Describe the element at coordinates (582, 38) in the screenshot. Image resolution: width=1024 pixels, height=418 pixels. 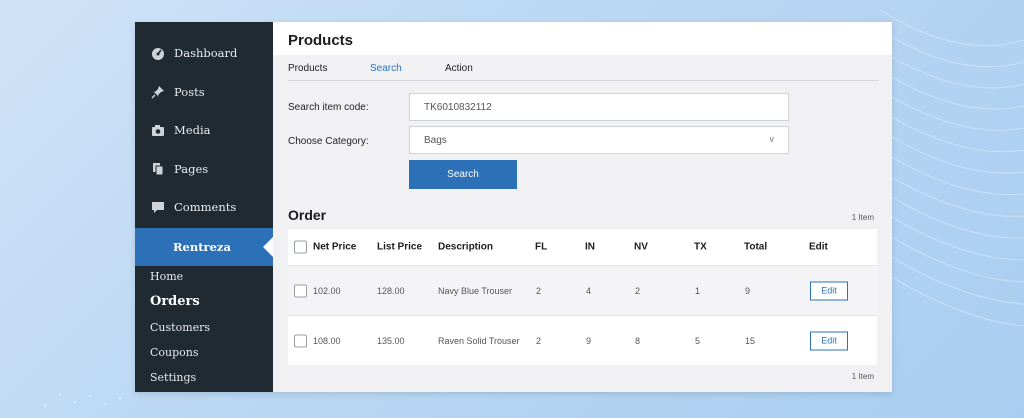
I see `title-bar: Products` at that location.